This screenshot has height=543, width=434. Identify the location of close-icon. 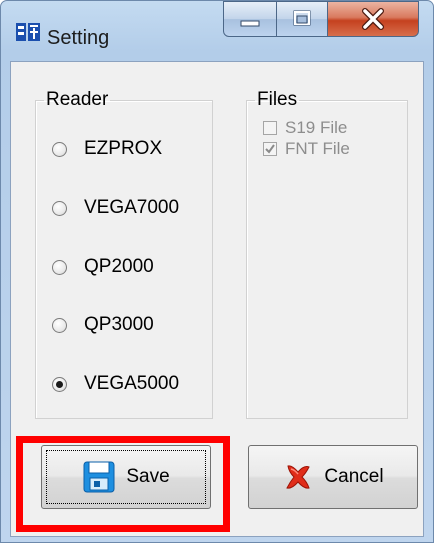
(373, 19).